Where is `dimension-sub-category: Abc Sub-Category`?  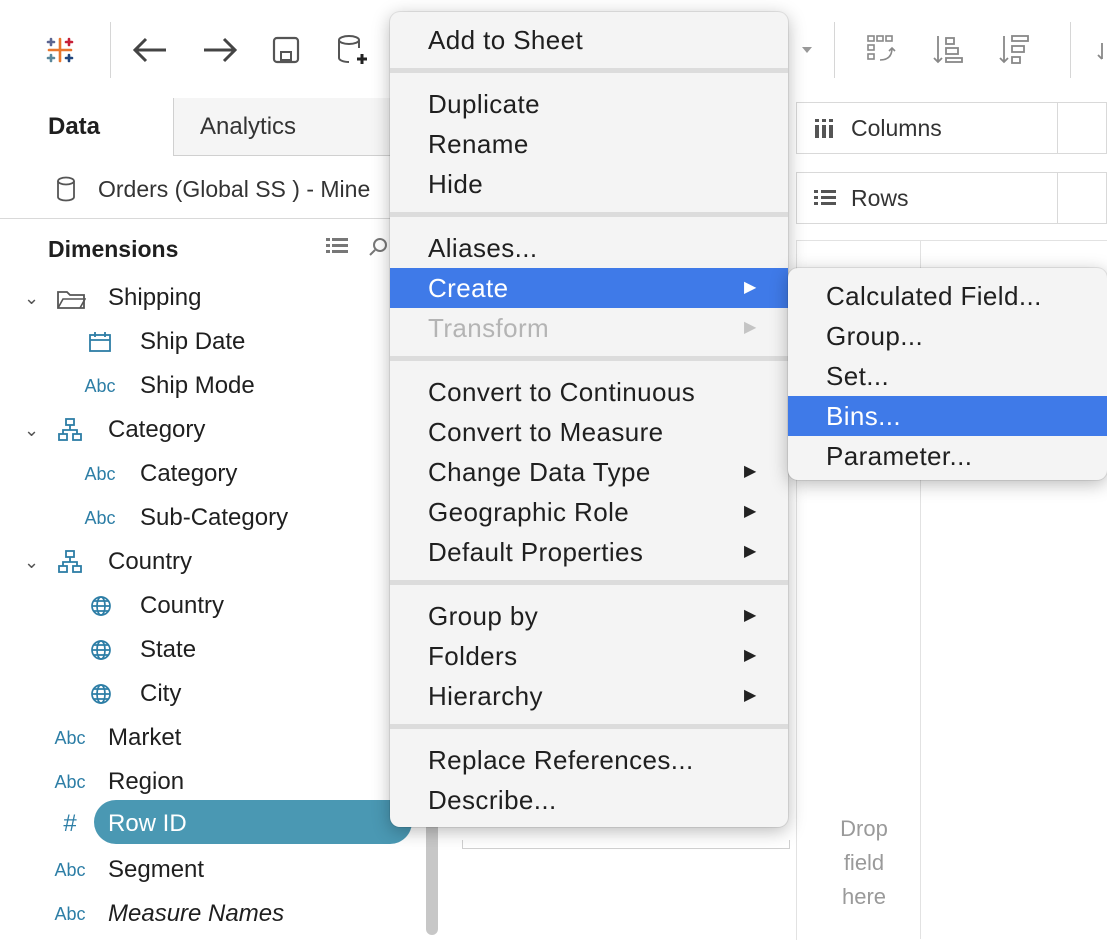 dimension-sub-category: Abc Sub-Category is located at coordinates (210, 518).